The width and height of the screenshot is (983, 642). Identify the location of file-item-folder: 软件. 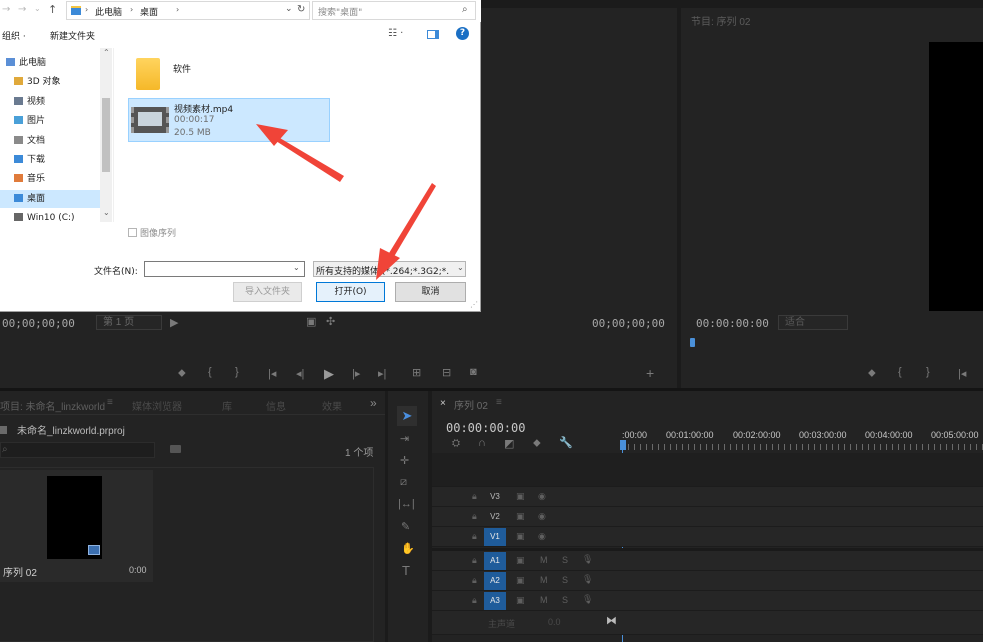
(190, 74).